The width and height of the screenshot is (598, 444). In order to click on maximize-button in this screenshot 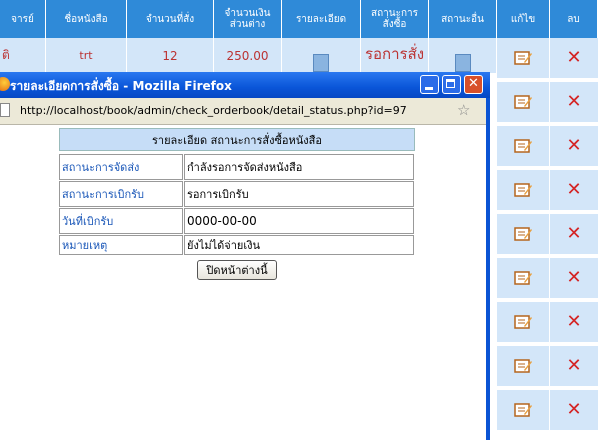, I will do `click(451, 84)`.